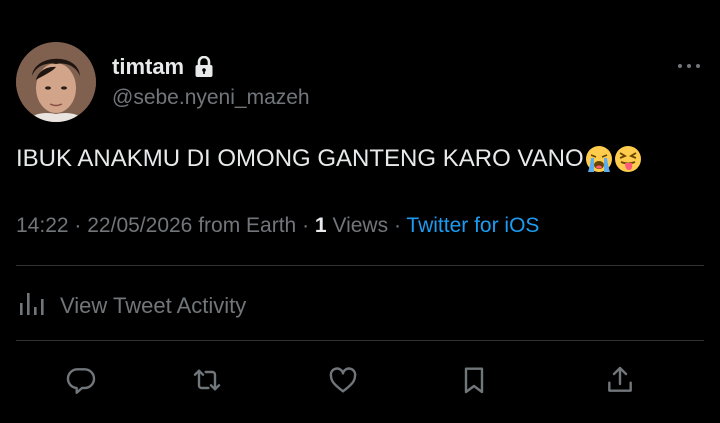  Describe the element at coordinates (689, 66) in the screenshot. I see `more-icon` at that location.